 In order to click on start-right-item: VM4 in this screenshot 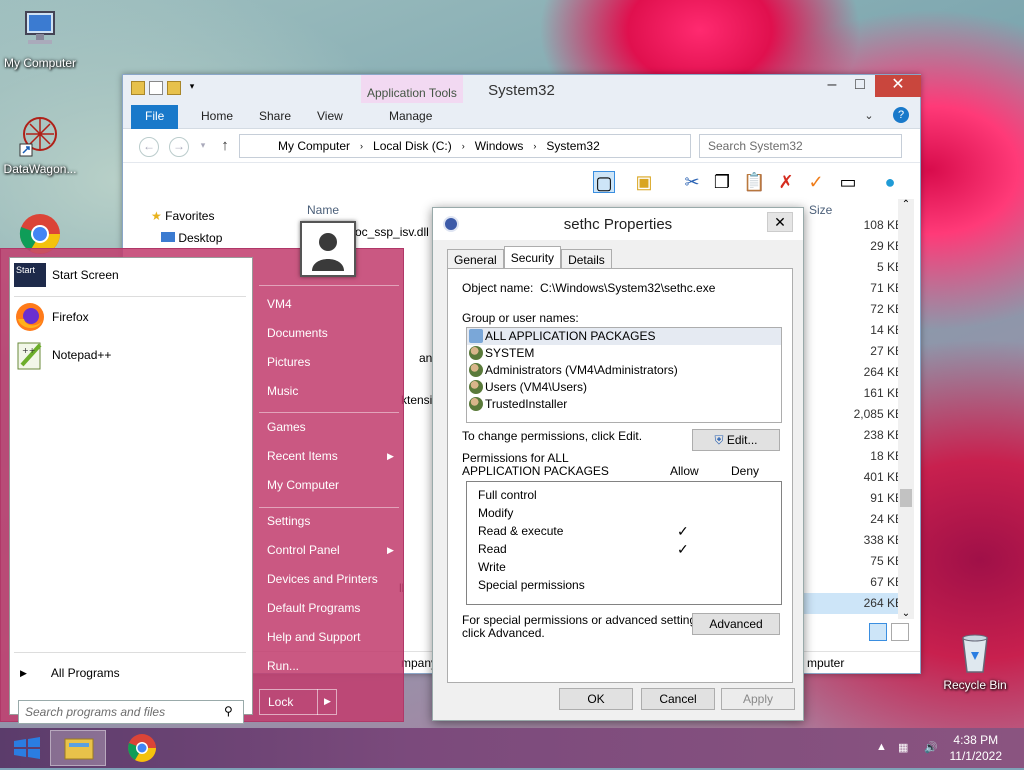, I will do `click(279, 304)`.